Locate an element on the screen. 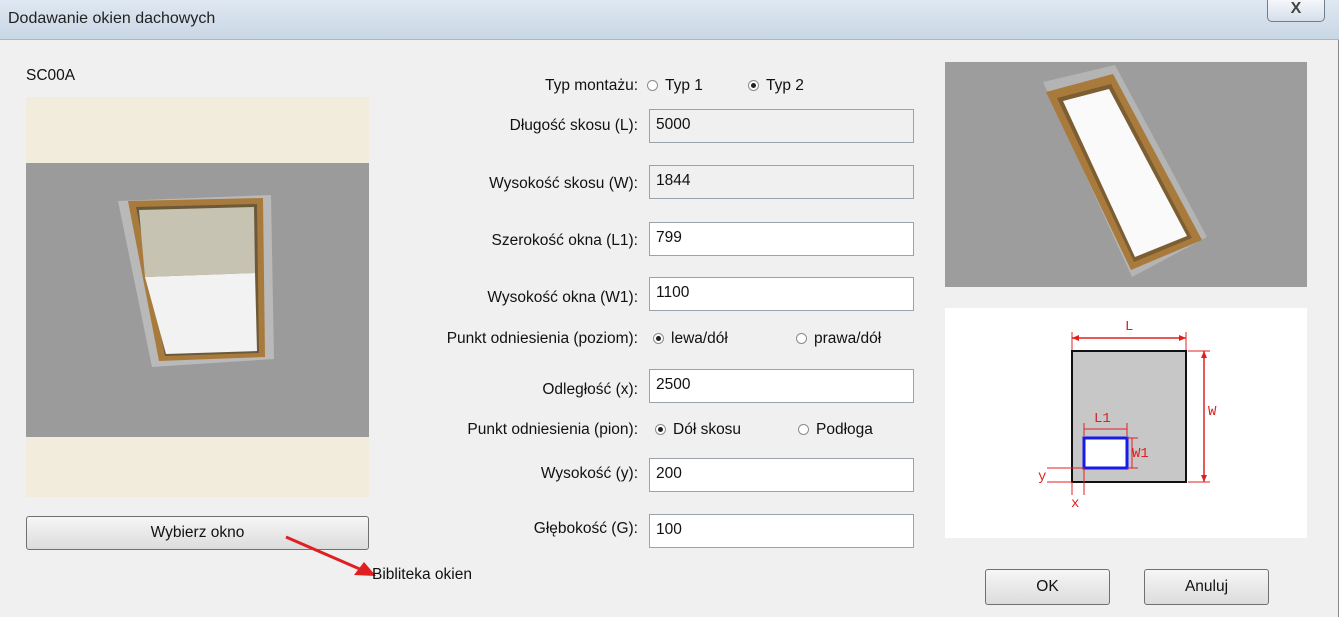 The width and height of the screenshot is (1339, 617). slope-height-field: 1844 is located at coordinates (781, 182).